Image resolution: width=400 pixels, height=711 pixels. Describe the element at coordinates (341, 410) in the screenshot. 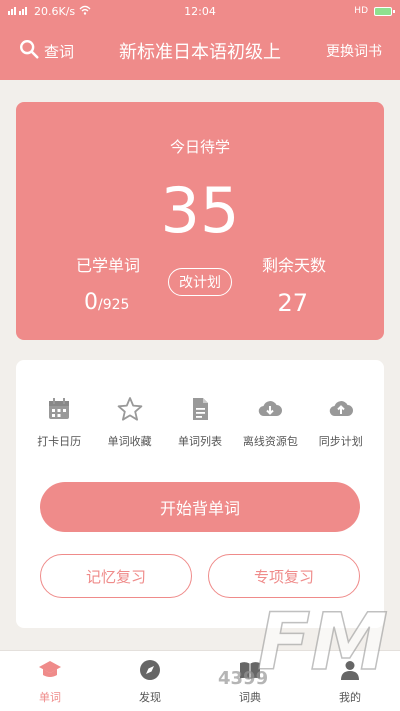

I see `cloud-upload-icon` at that location.